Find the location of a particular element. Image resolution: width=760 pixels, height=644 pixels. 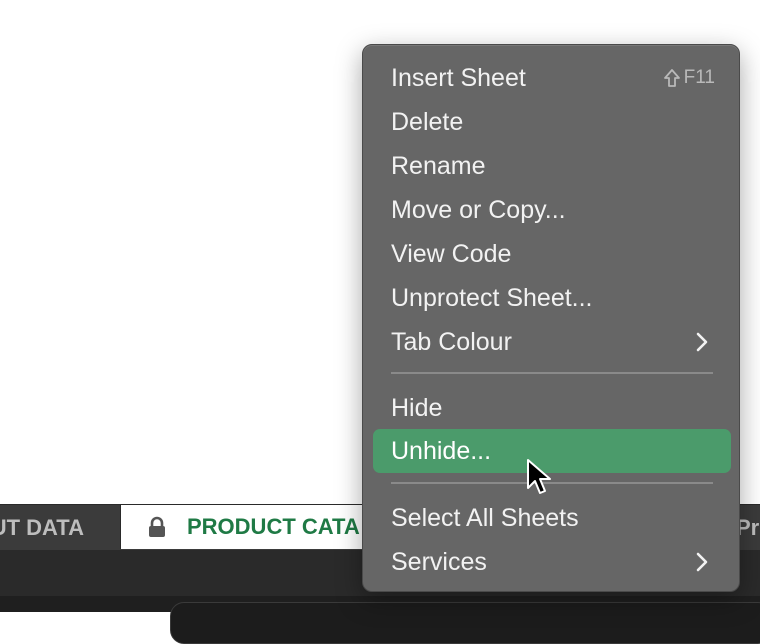

sheet-tab-product-catalogue: PRODUCT CATA is located at coordinates (250, 527).